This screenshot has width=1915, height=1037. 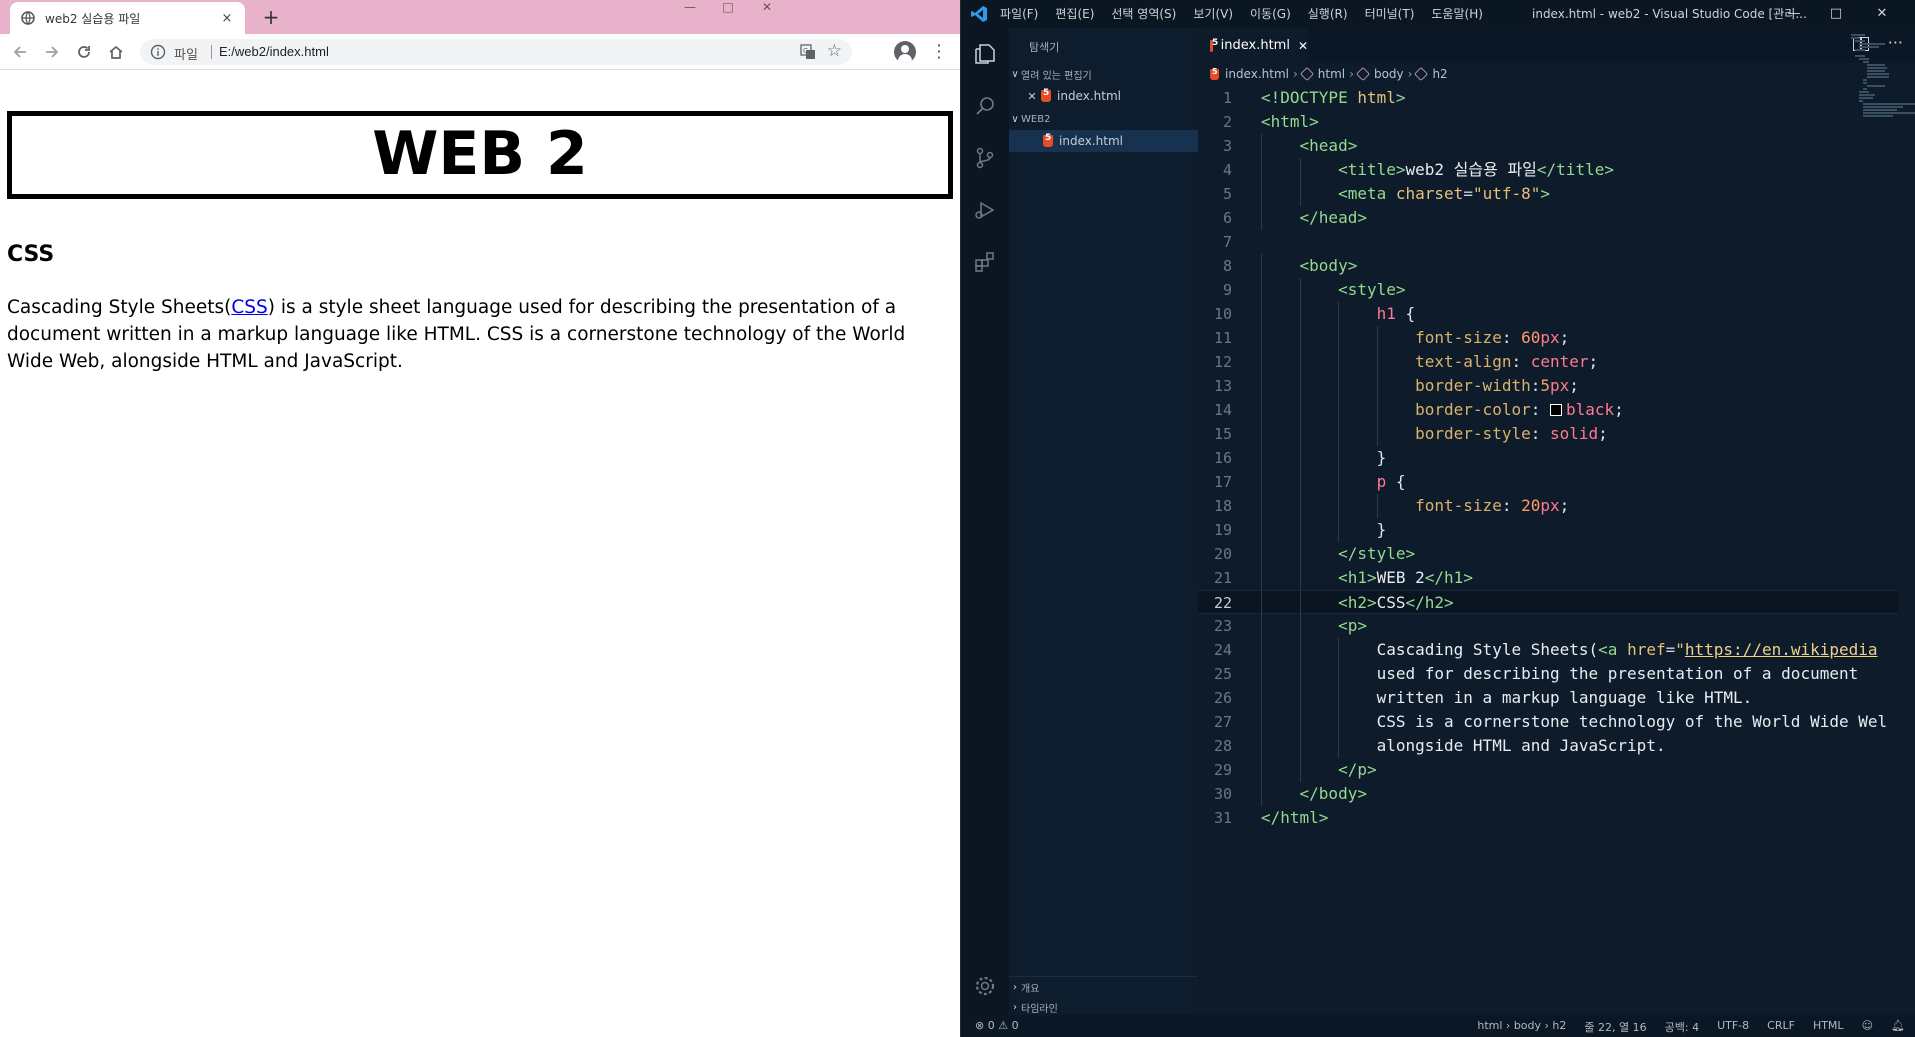 What do you see at coordinates (1331, 74) in the screenshot?
I see `breadcrumb-html: html` at bounding box center [1331, 74].